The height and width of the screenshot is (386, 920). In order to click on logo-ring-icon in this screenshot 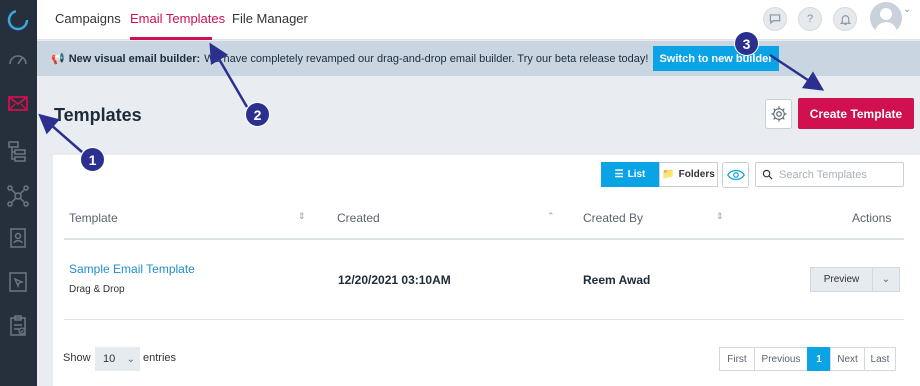, I will do `click(18, 20)`.